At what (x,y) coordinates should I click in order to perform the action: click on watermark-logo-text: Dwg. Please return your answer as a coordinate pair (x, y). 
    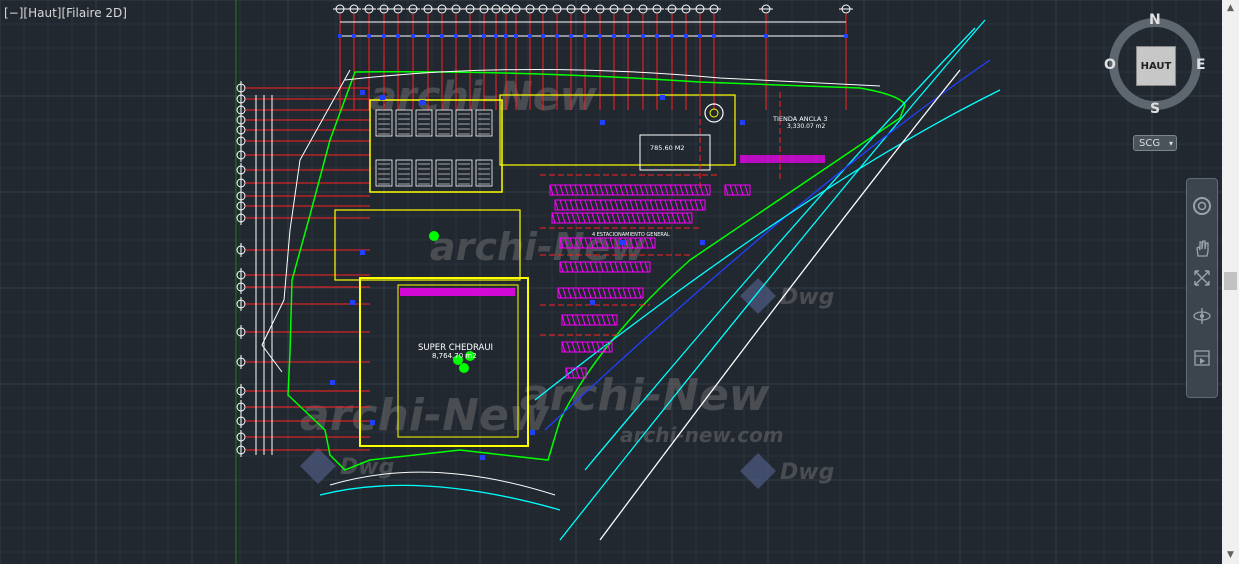
    Looking at the image, I should click on (807, 297).